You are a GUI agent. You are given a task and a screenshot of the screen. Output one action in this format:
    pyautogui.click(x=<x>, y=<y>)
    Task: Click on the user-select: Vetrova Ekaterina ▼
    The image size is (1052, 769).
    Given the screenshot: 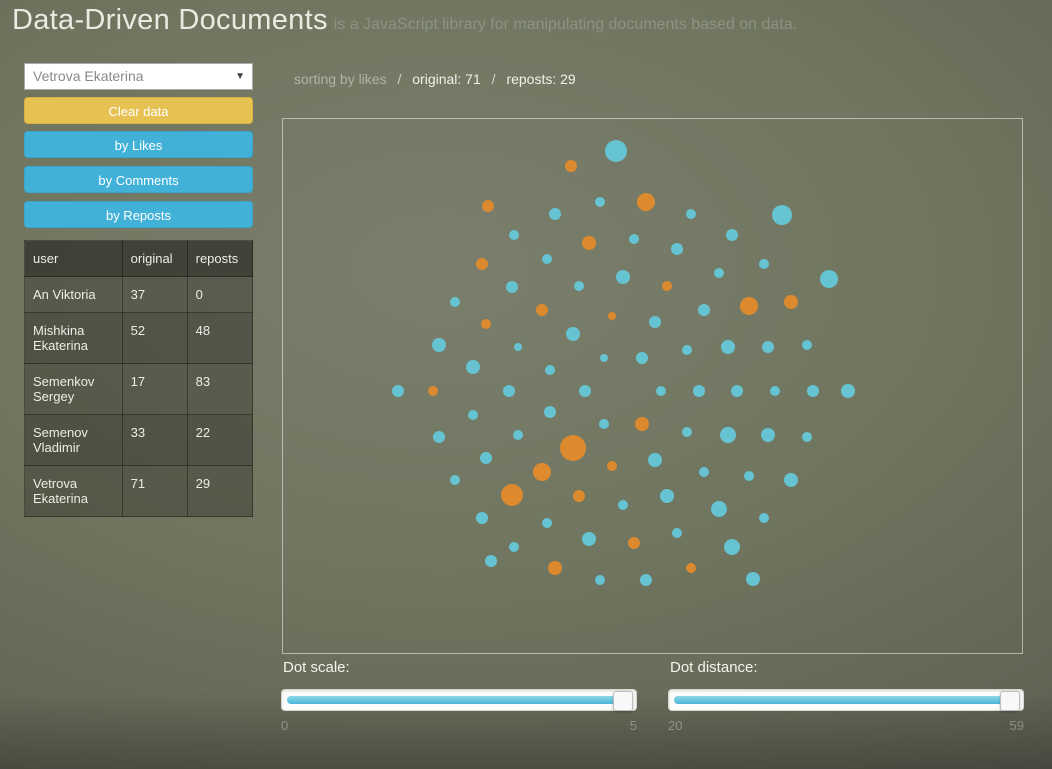 What is the action you would take?
    pyautogui.click(x=138, y=76)
    